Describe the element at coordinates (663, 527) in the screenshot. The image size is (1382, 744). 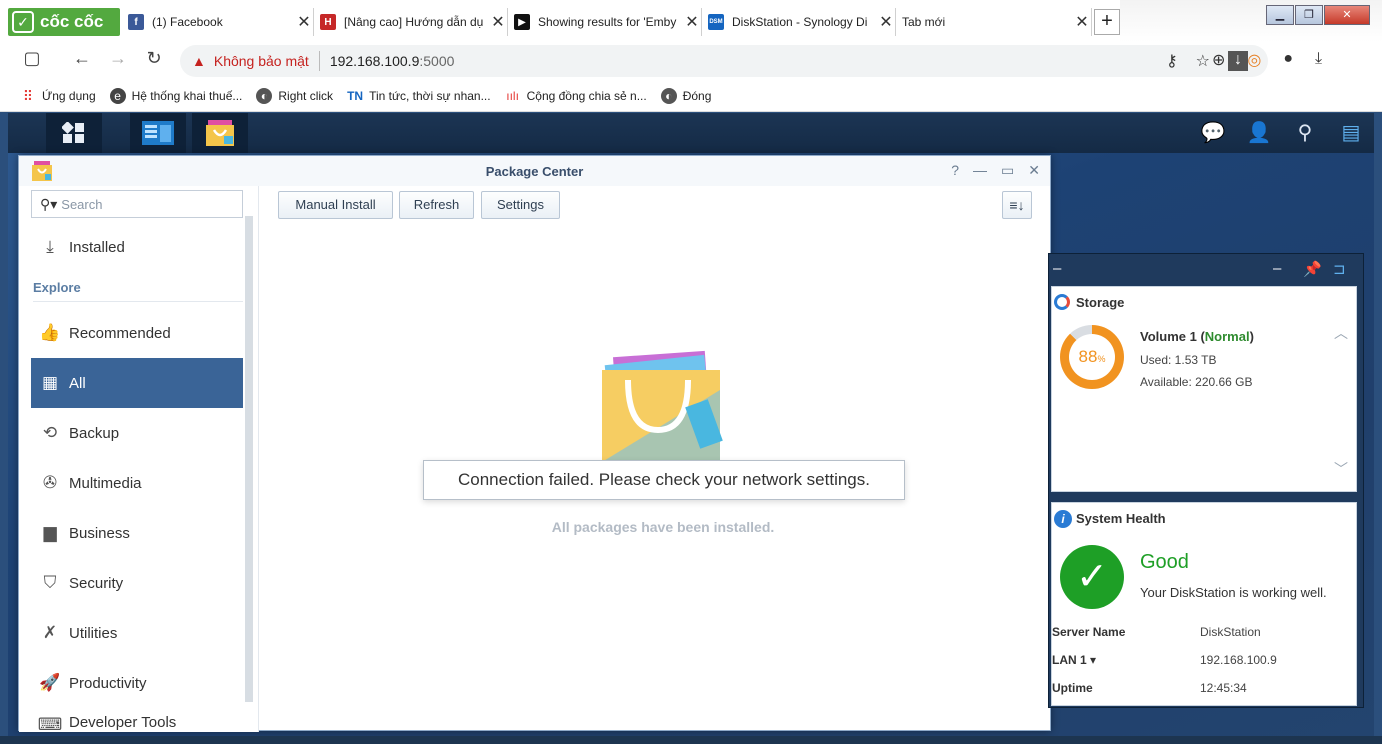
I see `empty-state-message: All packages have been installed.` at that location.